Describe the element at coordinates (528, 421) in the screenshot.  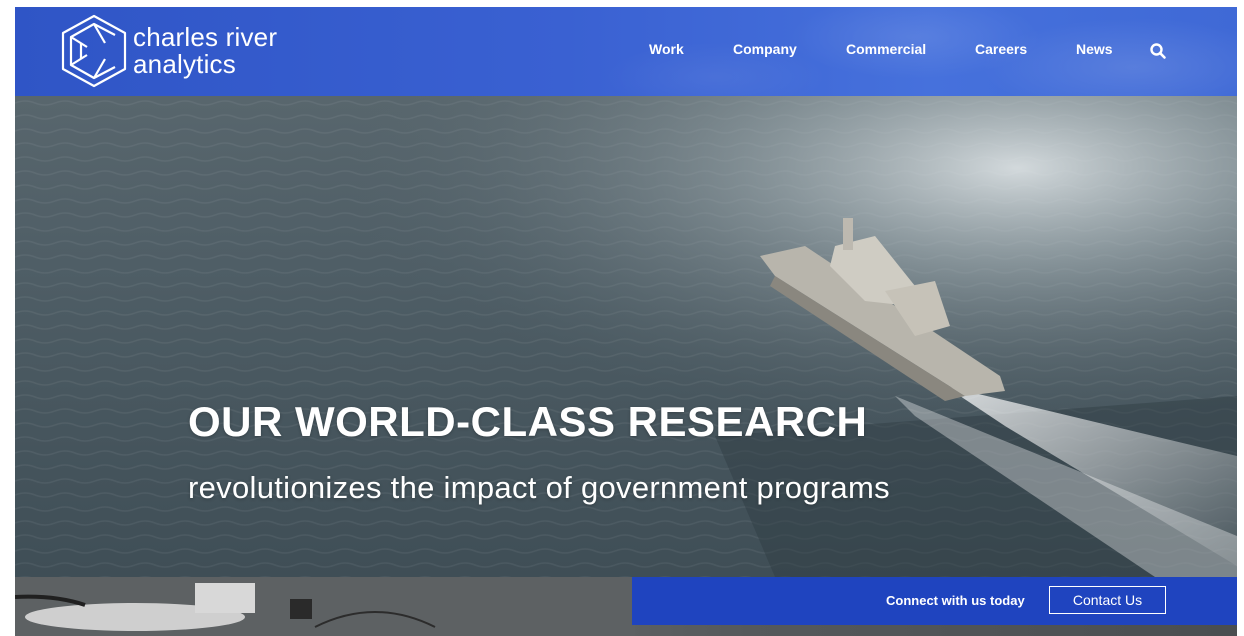
I see `hero-title: OUR WORLD-CLASS RESEARCH` at that location.